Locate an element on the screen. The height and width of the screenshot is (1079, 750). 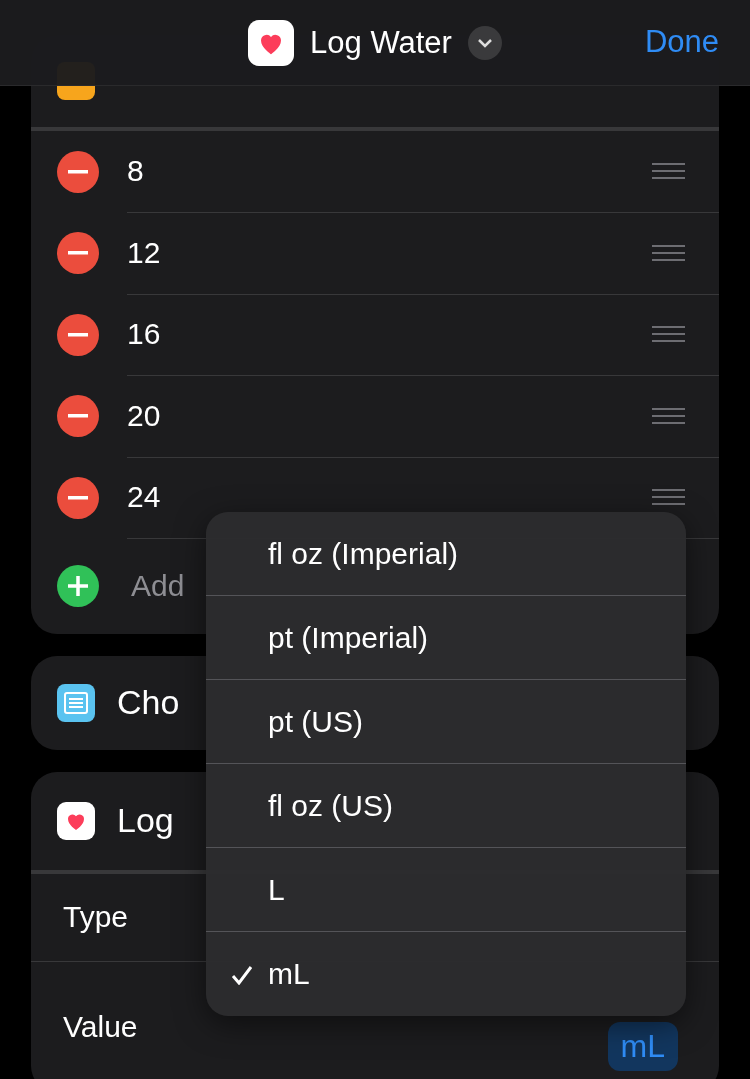
field-label: Value is located at coordinates (100, 1026).